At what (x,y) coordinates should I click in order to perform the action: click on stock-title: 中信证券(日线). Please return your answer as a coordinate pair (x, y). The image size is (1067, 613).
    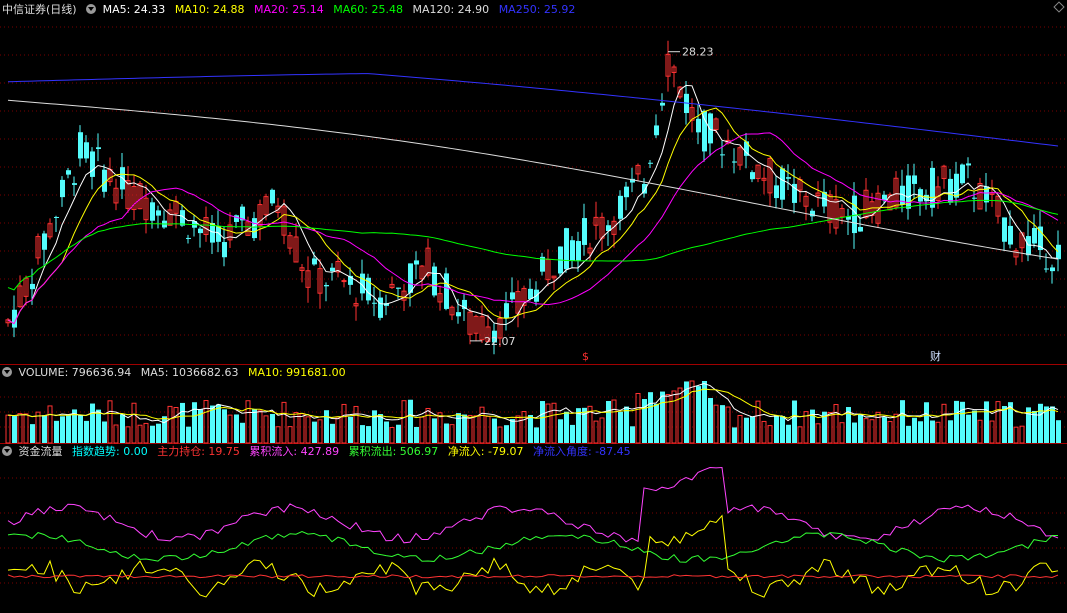
    Looking at the image, I should click on (39, 9).